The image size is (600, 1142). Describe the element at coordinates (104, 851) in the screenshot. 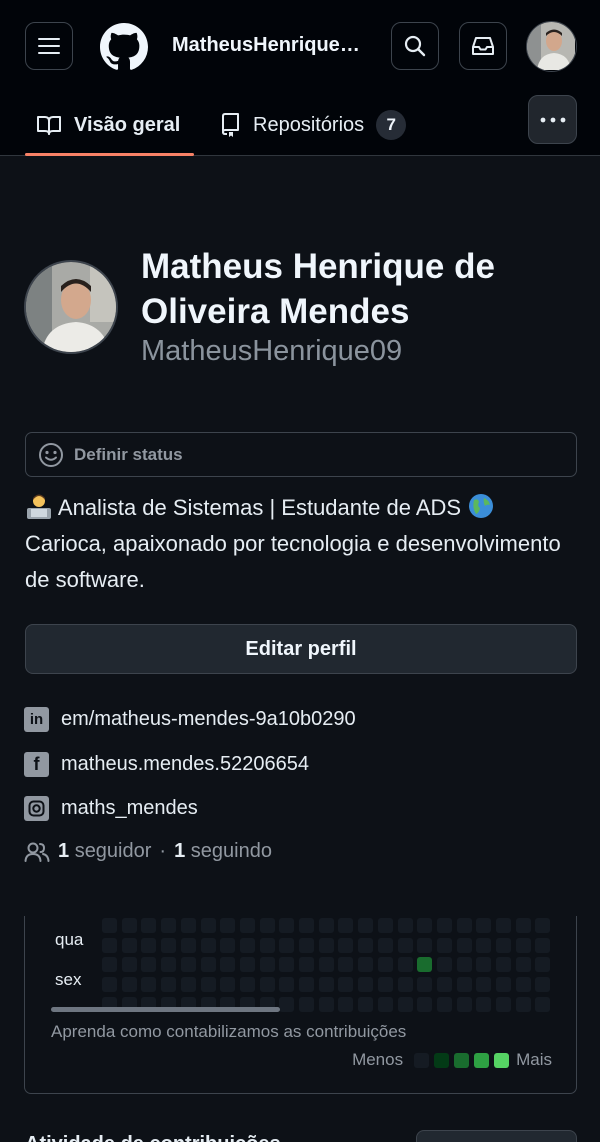

I see `followers-link: 1 seguidor` at that location.